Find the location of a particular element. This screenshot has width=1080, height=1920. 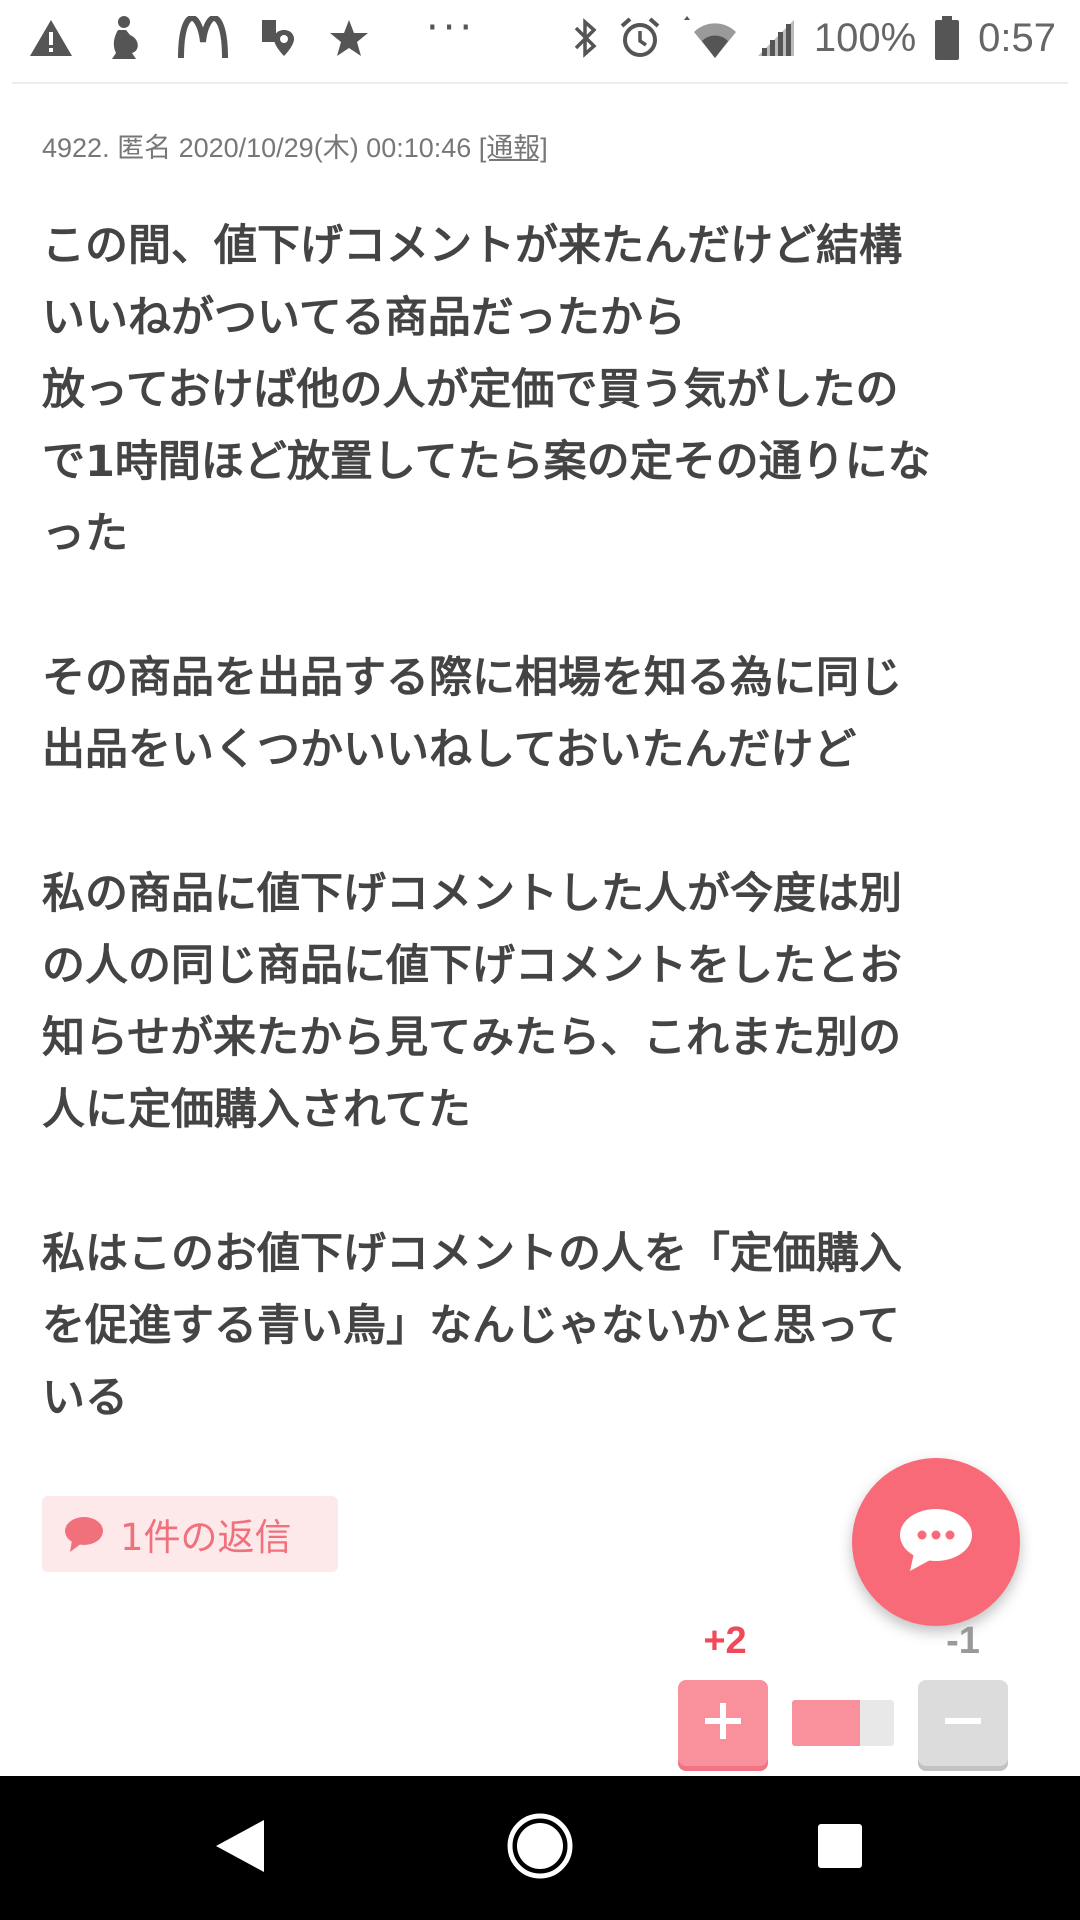

plus-count: +2 is located at coordinates (725, 1641).